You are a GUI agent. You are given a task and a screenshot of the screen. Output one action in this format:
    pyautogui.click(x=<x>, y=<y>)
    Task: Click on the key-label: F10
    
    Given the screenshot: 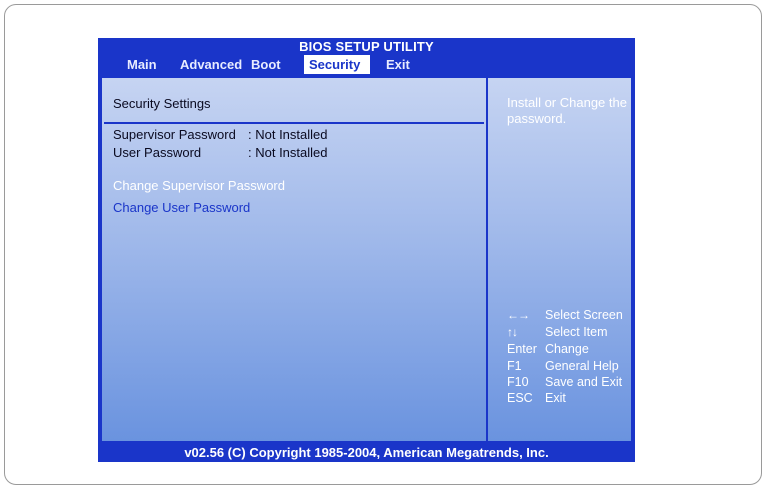 What is the action you would take?
    pyautogui.click(x=518, y=382)
    